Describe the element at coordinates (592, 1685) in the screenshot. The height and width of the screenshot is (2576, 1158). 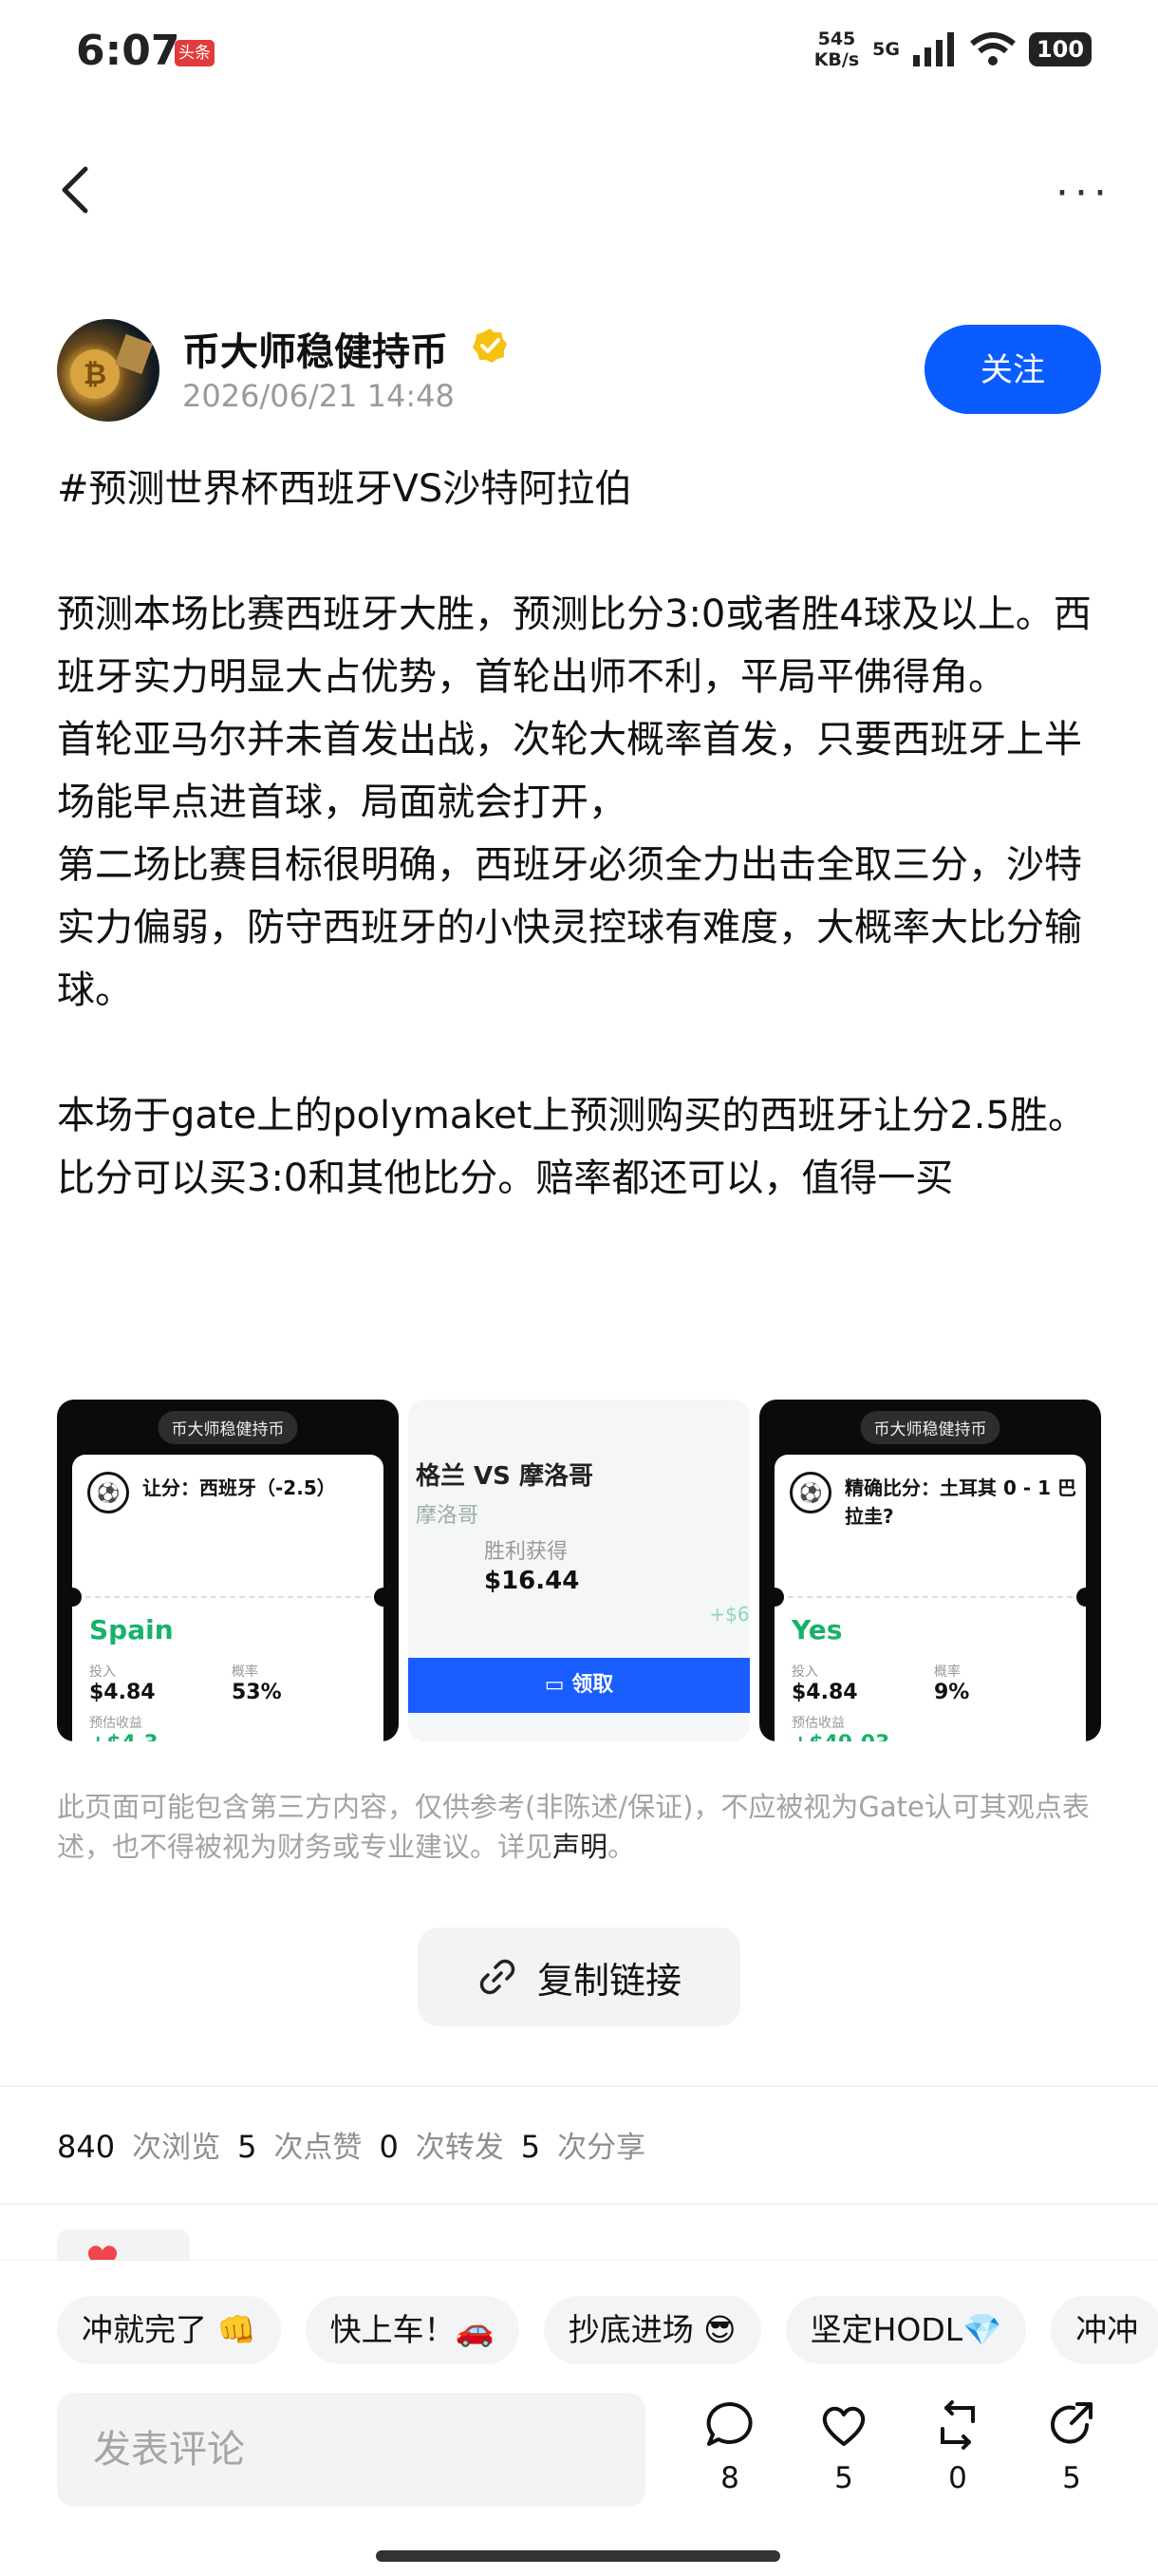
I see `claim-label: 领取` at that location.